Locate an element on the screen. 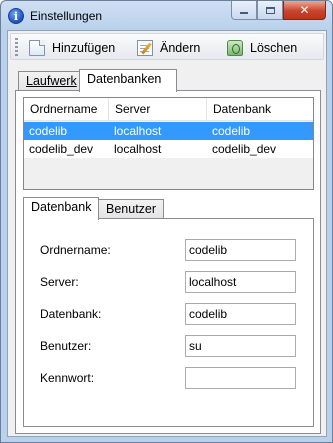  delete-button: Löschen is located at coordinates (262, 47).